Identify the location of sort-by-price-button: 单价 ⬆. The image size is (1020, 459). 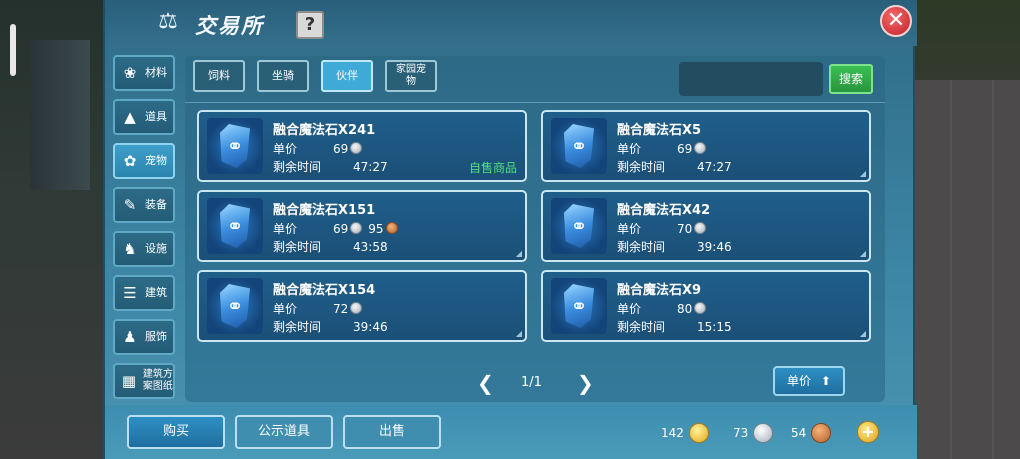
(809, 381).